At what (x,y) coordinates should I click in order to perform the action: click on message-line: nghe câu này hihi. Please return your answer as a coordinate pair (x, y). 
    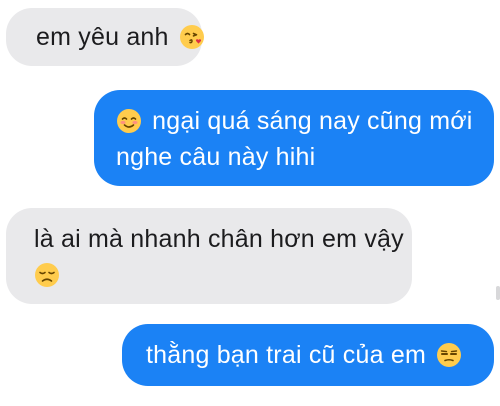
    Looking at the image, I should click on (305, 157).